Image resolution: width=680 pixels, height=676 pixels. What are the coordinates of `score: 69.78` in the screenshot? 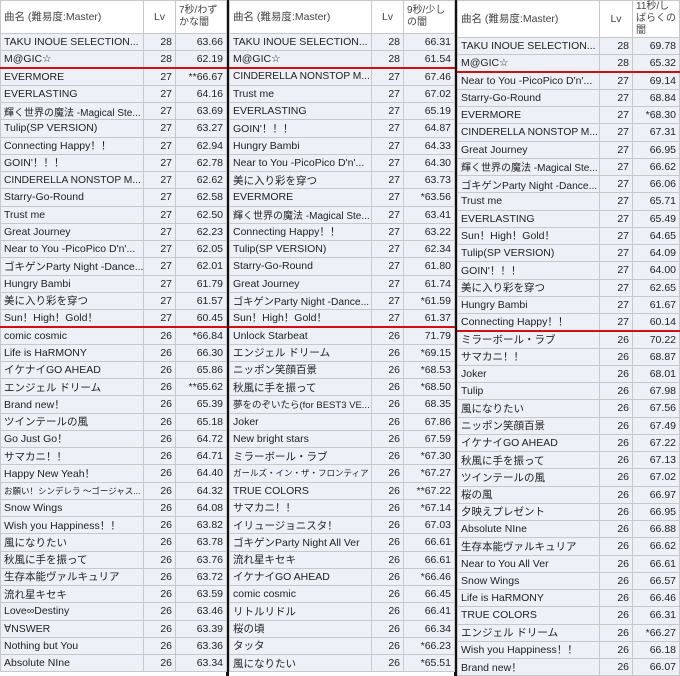 It's located at (656, 46).